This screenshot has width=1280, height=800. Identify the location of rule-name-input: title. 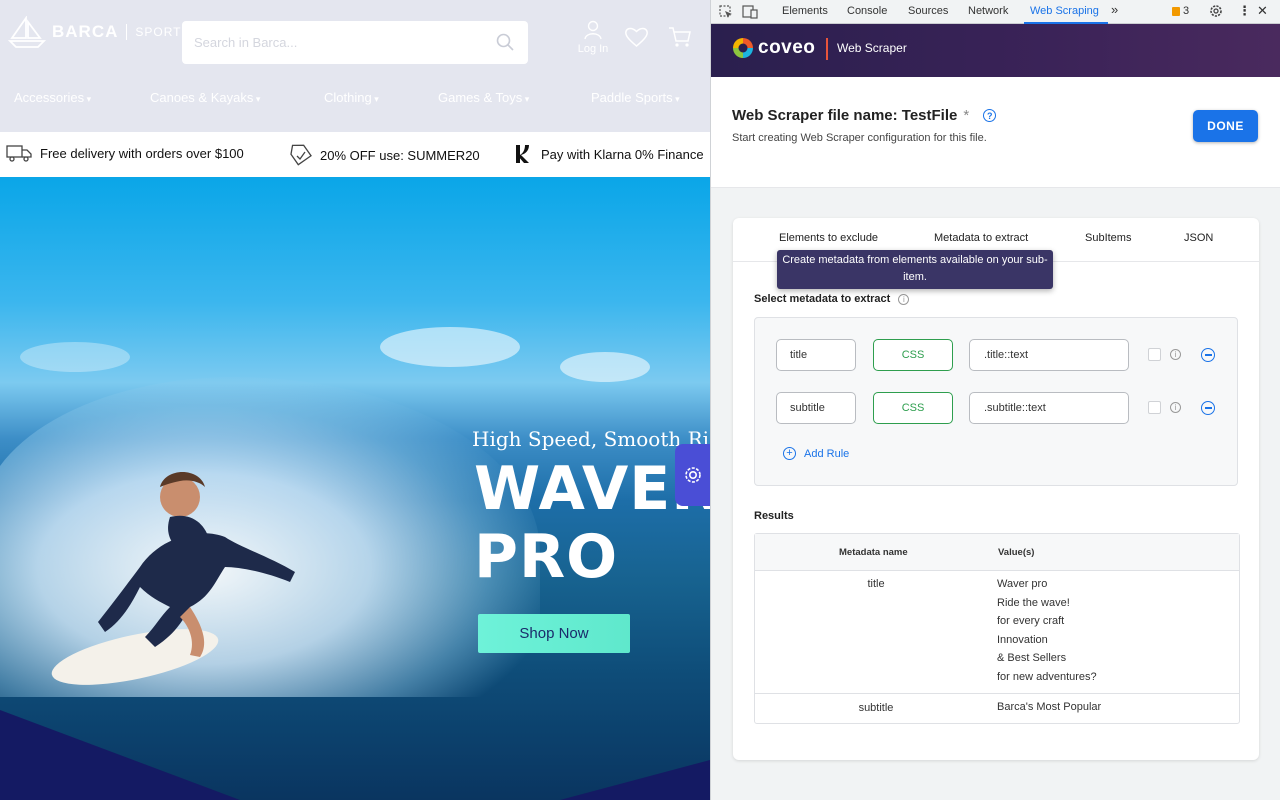
(816, 355).